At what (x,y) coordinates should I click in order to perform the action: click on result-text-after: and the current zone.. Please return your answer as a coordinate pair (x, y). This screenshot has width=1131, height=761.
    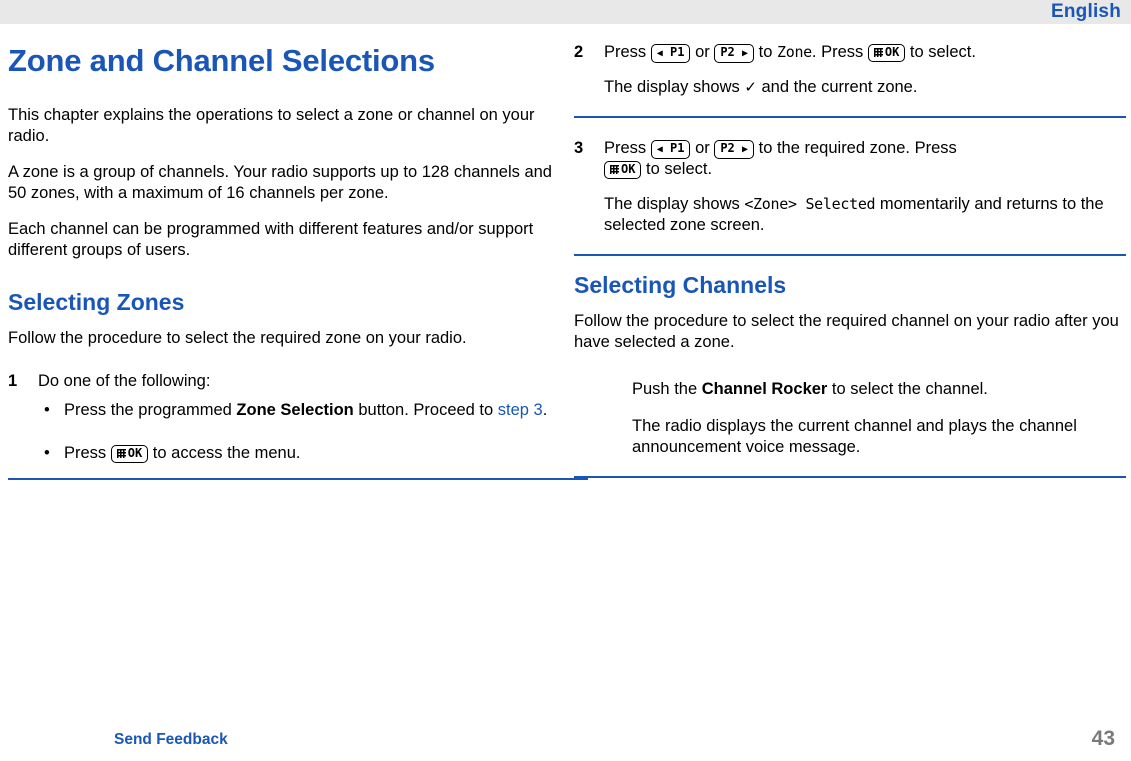
    Looking at the image, I should click on (837, 87).